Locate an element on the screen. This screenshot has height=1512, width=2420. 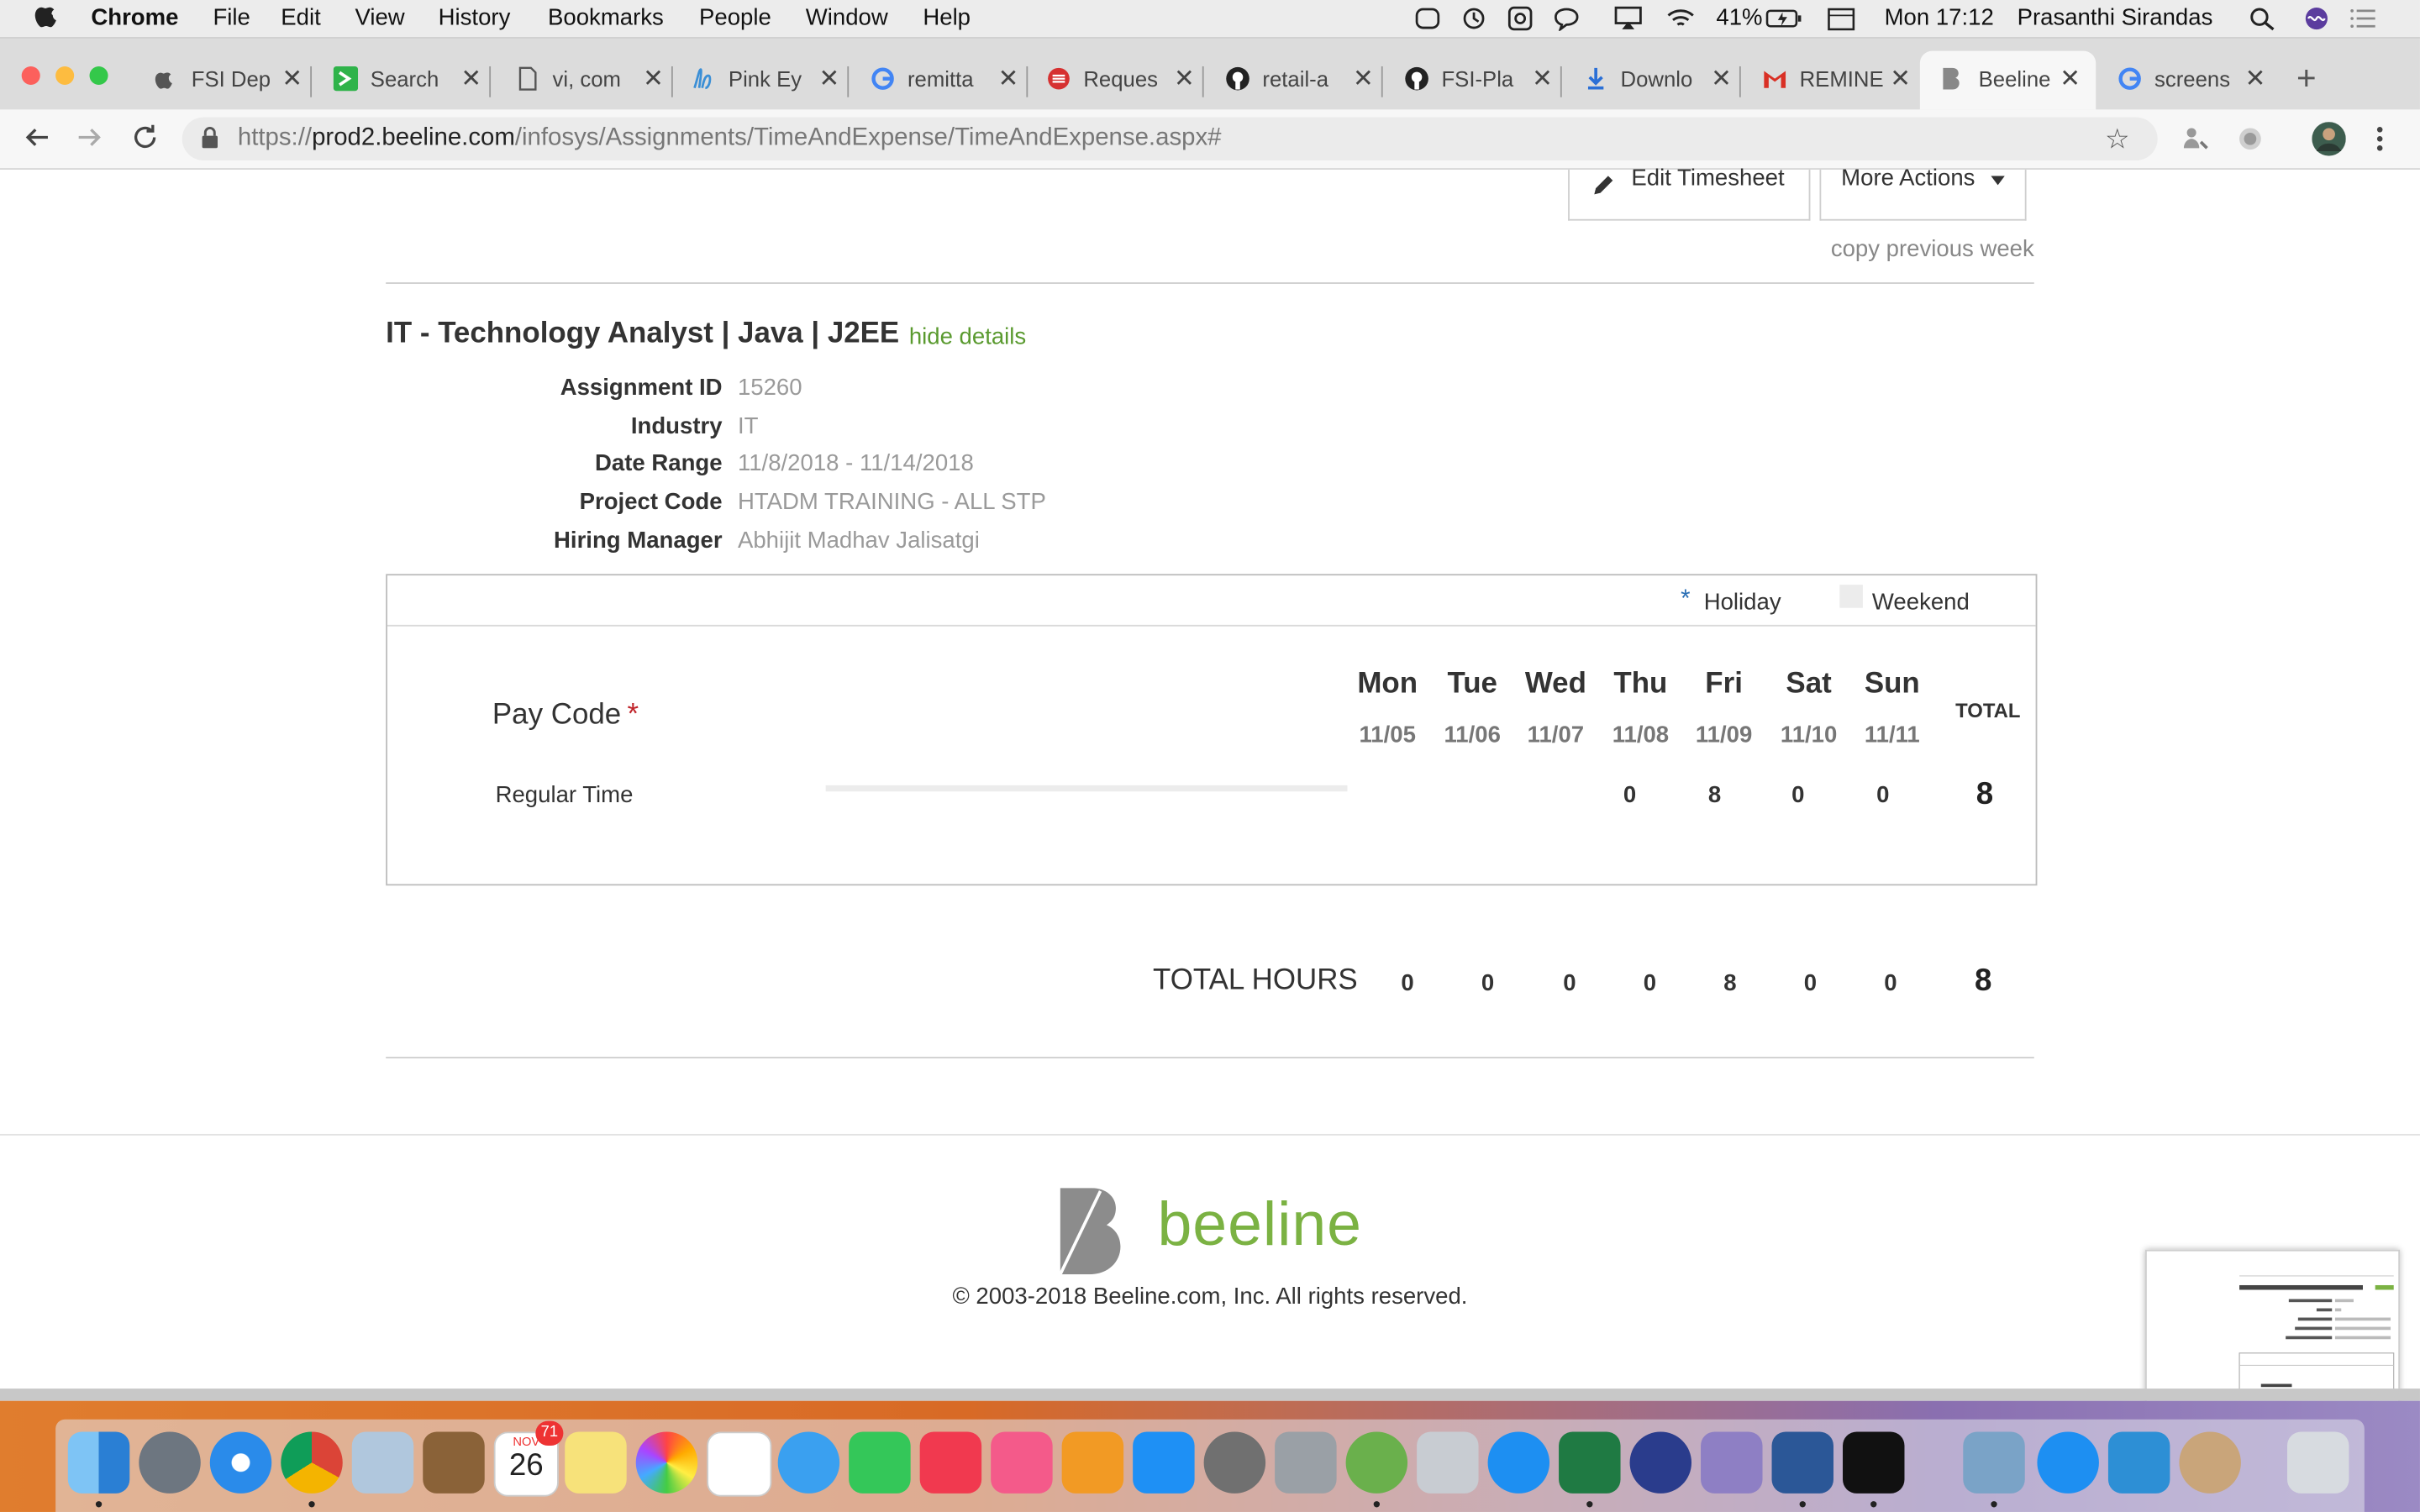
menu-edit: Edit is located at coordinates (300, 18).